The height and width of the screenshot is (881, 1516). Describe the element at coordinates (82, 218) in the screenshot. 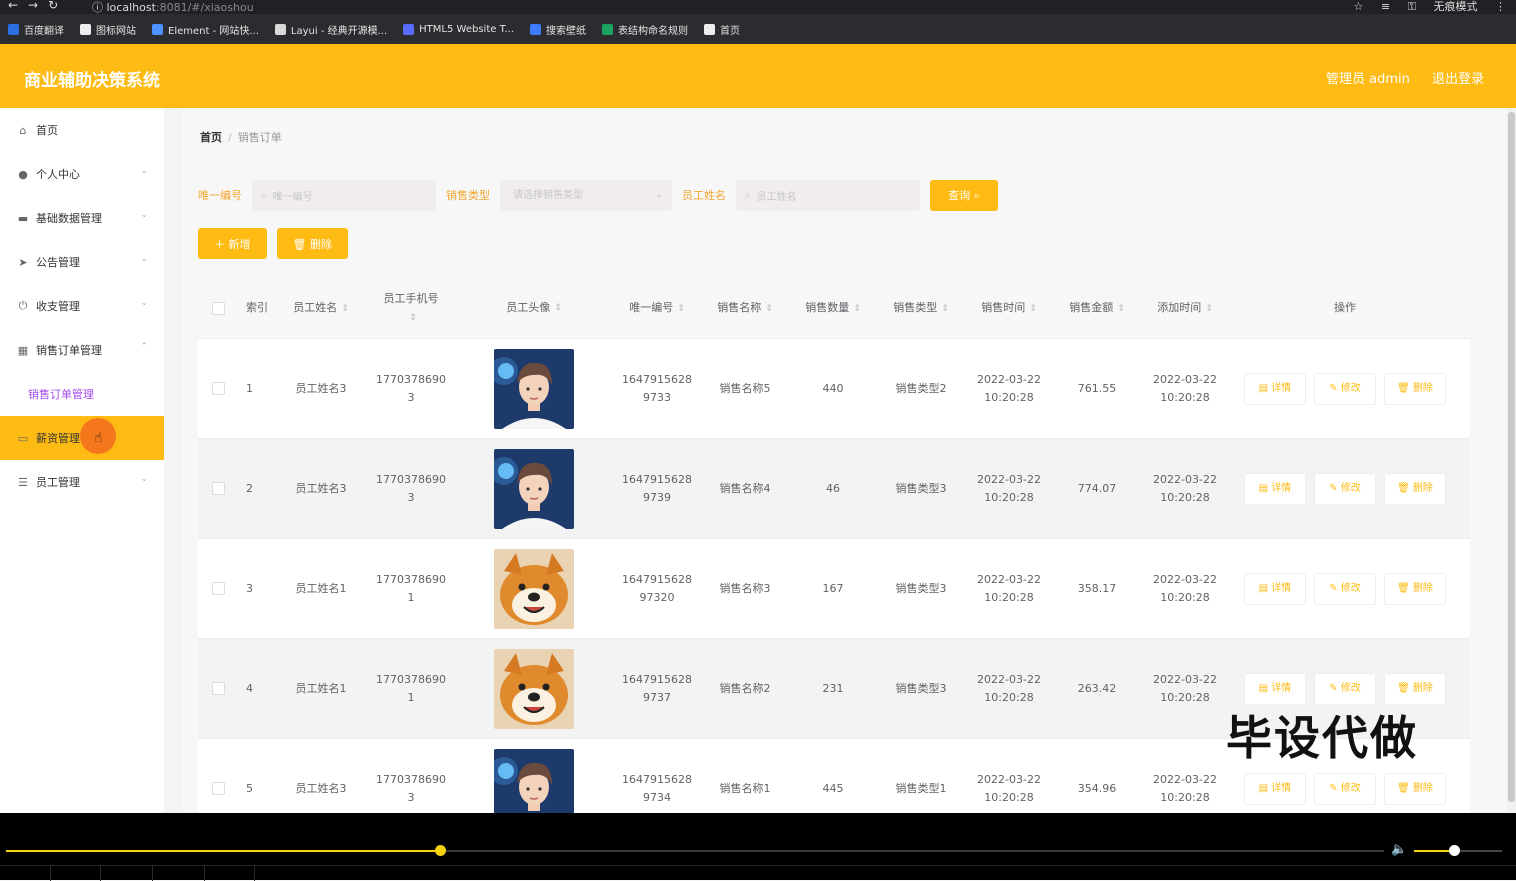

I see `sidebar-item-base-data: ▬ 基础数据管理 ⌄` at that location.